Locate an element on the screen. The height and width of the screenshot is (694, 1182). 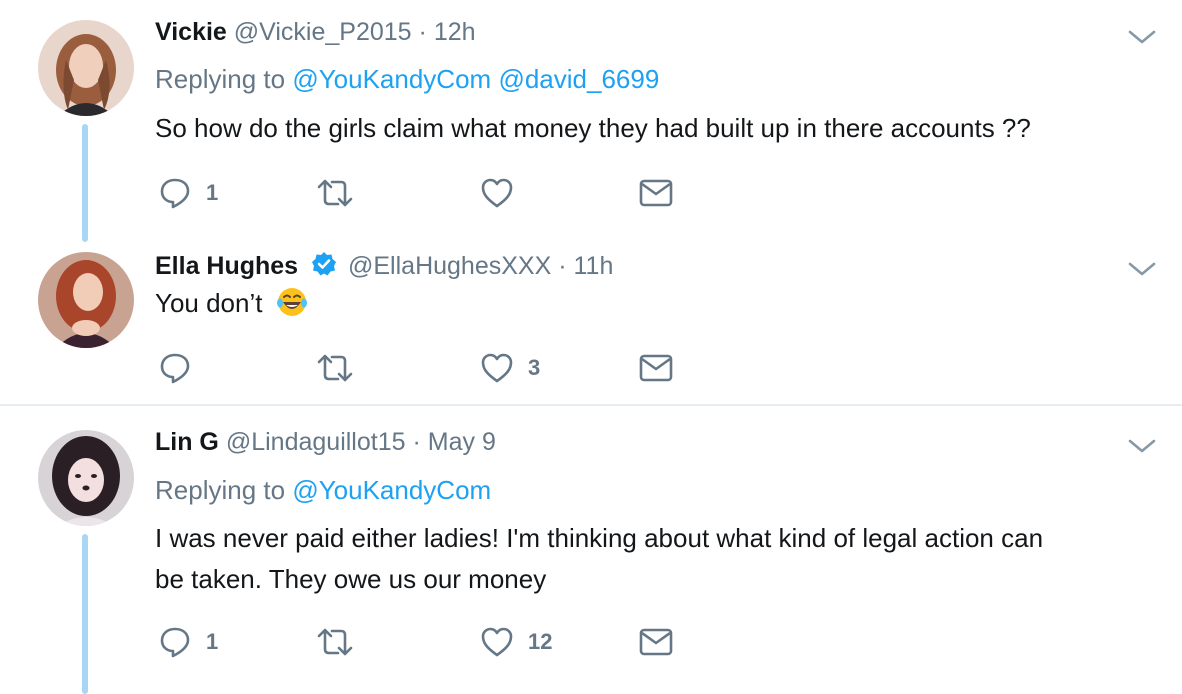
tweet-header: Ella Hughes @EllaHughesXXX · 11h is located at coordinates (384, 266).